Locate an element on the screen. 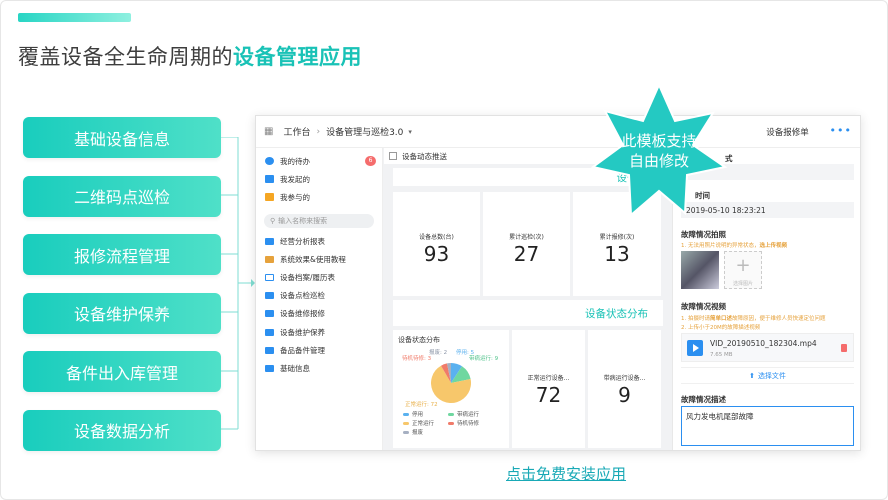 This screenshot has width=888, height=500. sidebar-nav-item: 系统效果&使用教程 is located at coordinates (319, 259).